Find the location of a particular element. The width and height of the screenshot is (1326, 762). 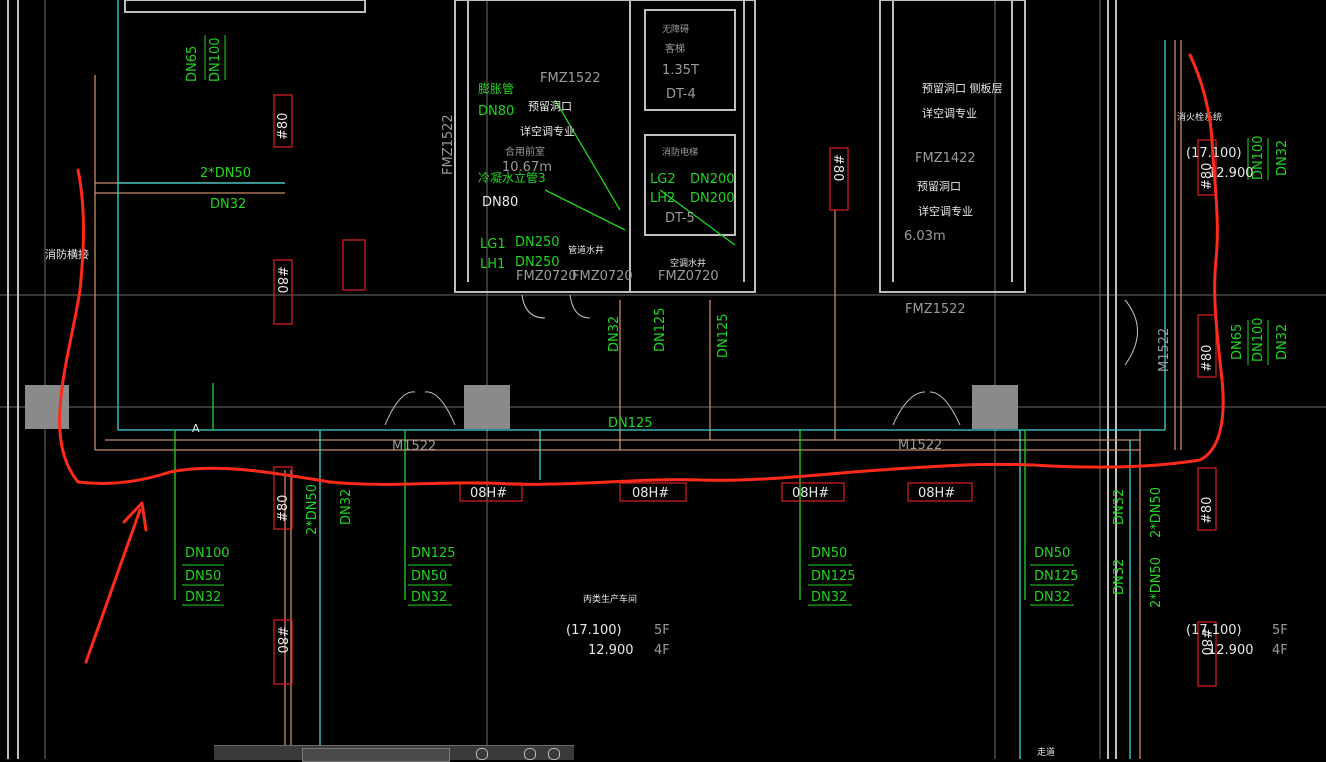

label: 走道 is located at coordinates (1046, 752).